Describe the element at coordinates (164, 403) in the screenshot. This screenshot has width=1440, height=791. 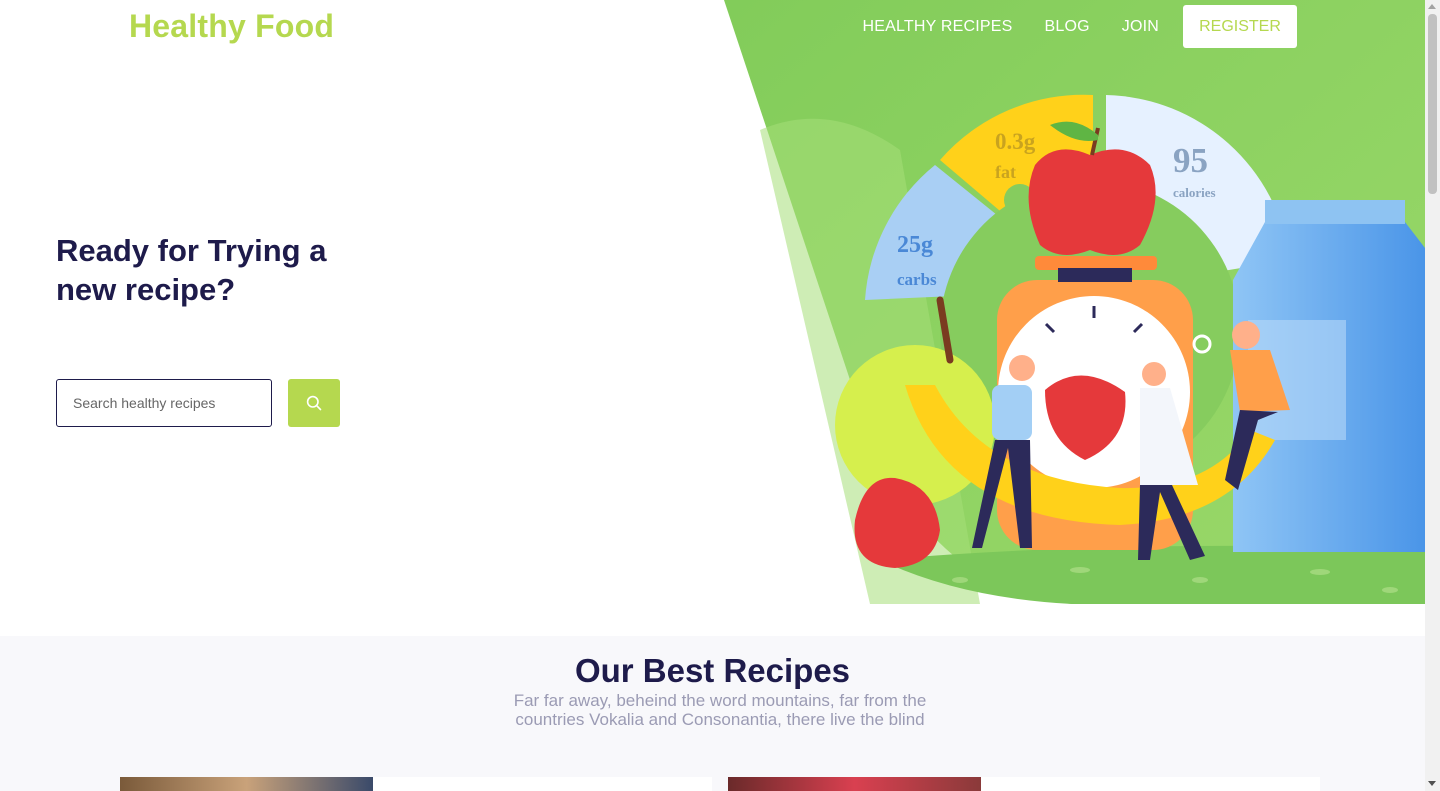
I see `recipe-search-input` at that location.